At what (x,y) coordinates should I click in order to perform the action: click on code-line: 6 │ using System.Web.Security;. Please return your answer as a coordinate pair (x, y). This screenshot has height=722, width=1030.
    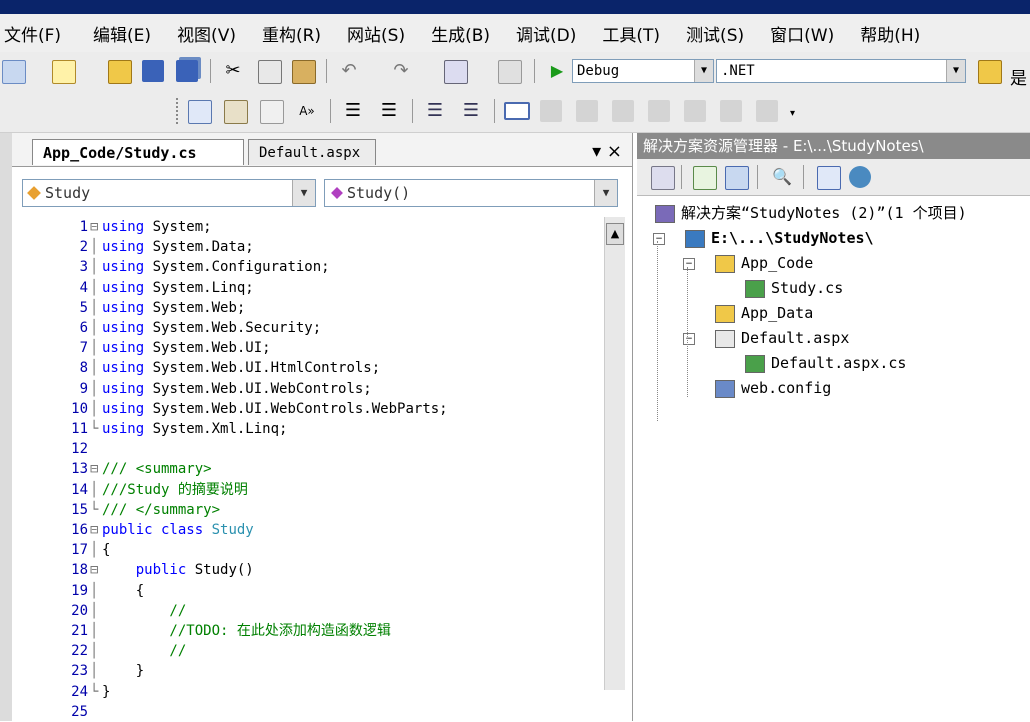
    Looking at the image, I should click on (182, 328).